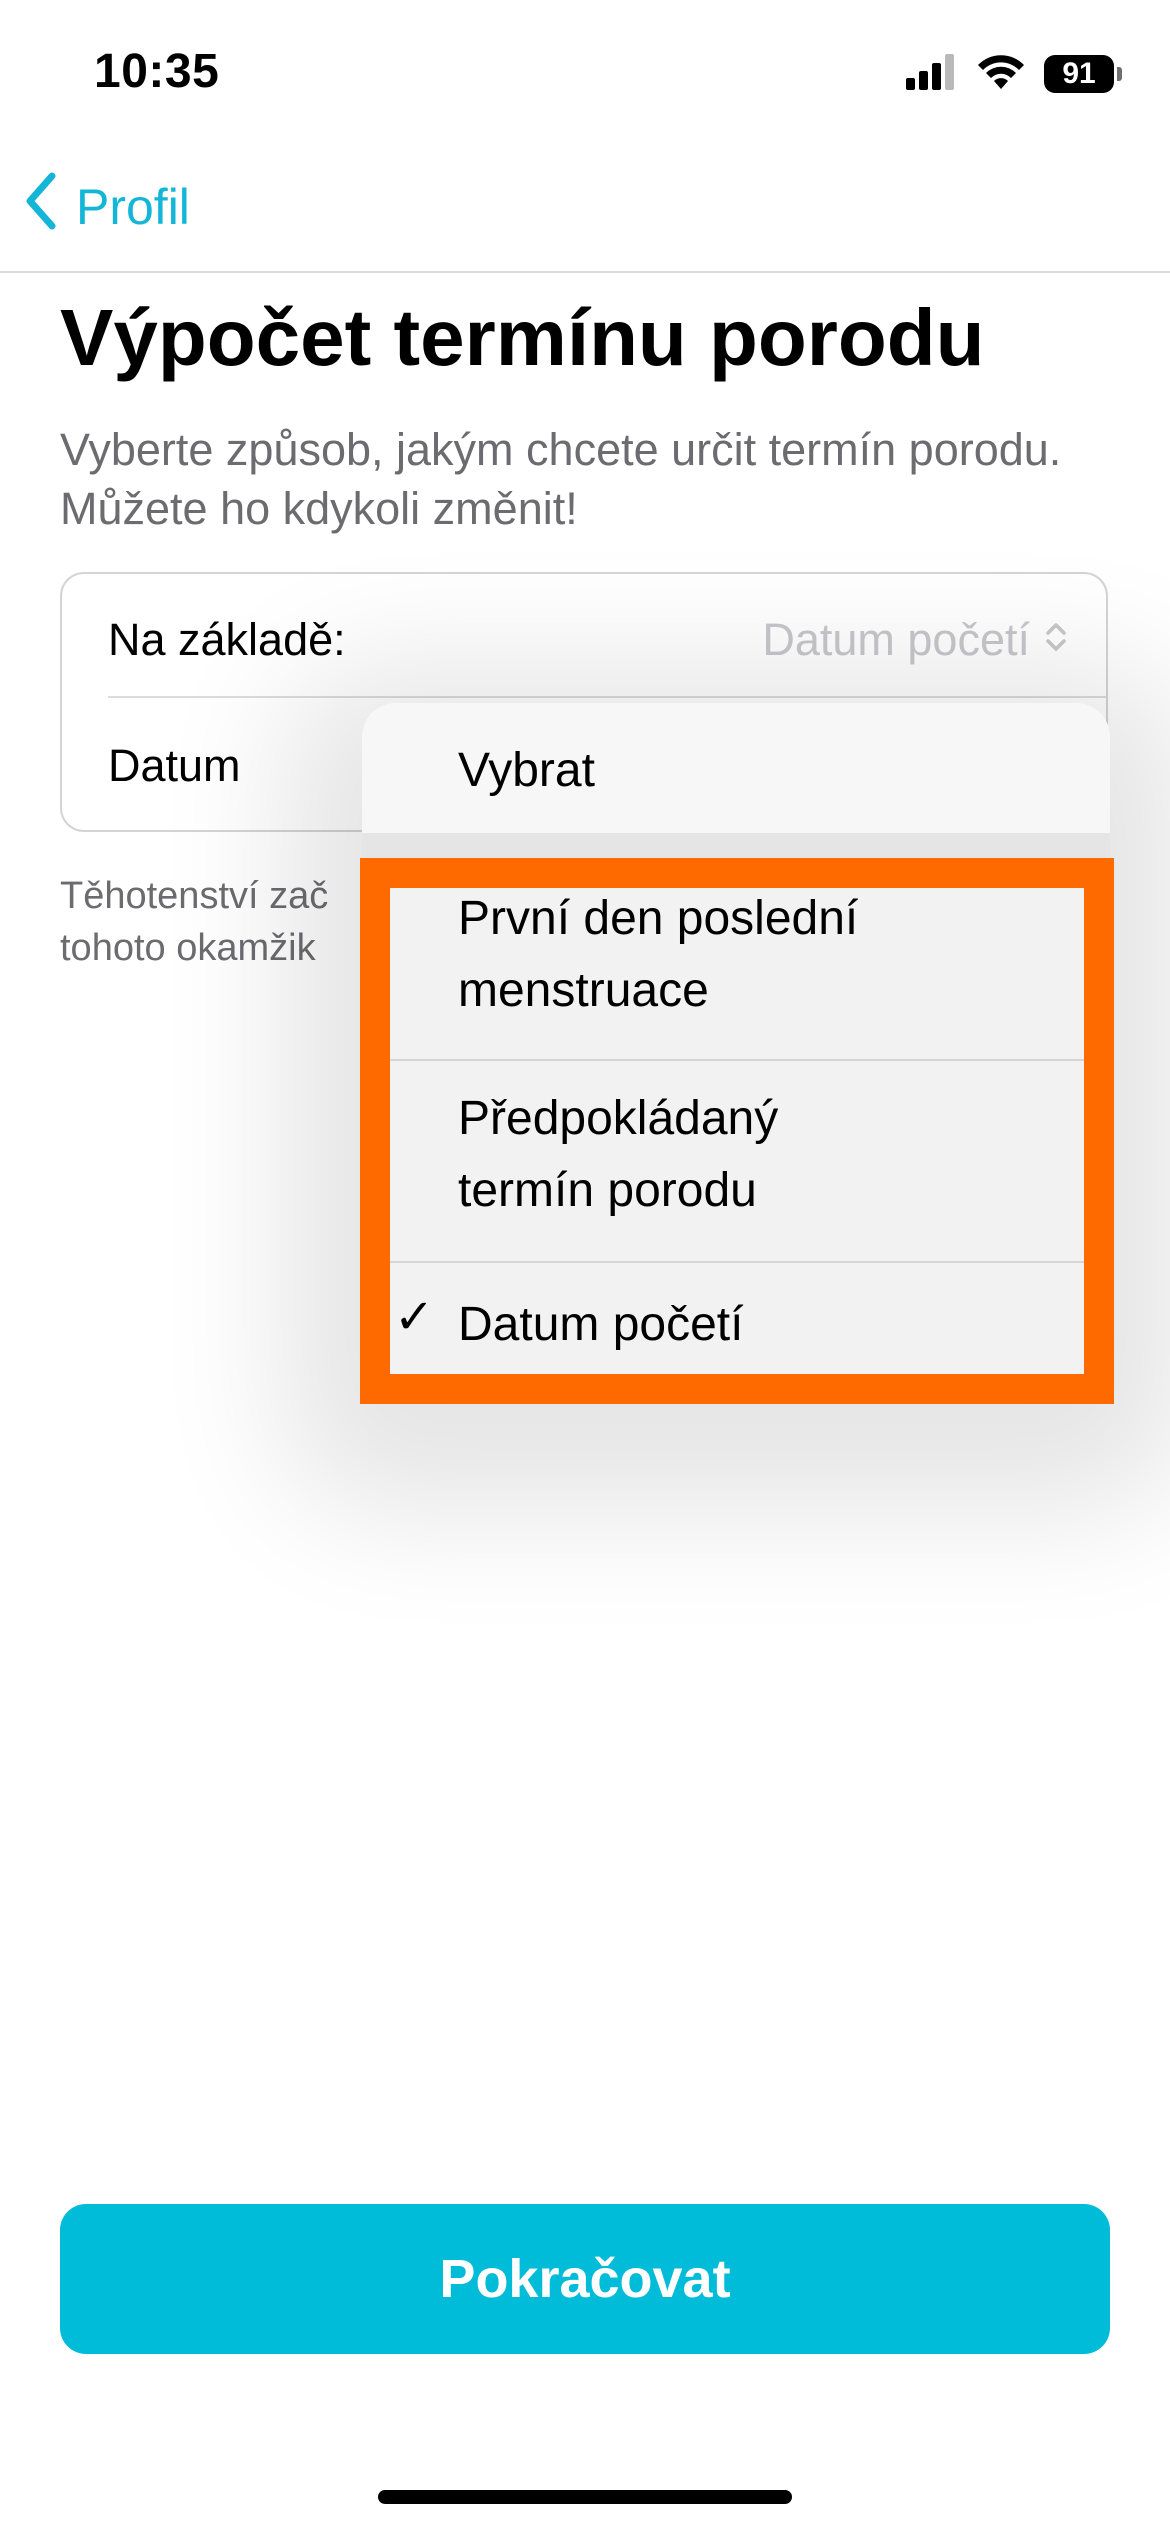 The width and height of the screenshot is (1170, 2532). What do you see at coordinates (1056, 640) in the screenshot?
I see `chevron-up-down-icon` at bounding box center [1056, 640].